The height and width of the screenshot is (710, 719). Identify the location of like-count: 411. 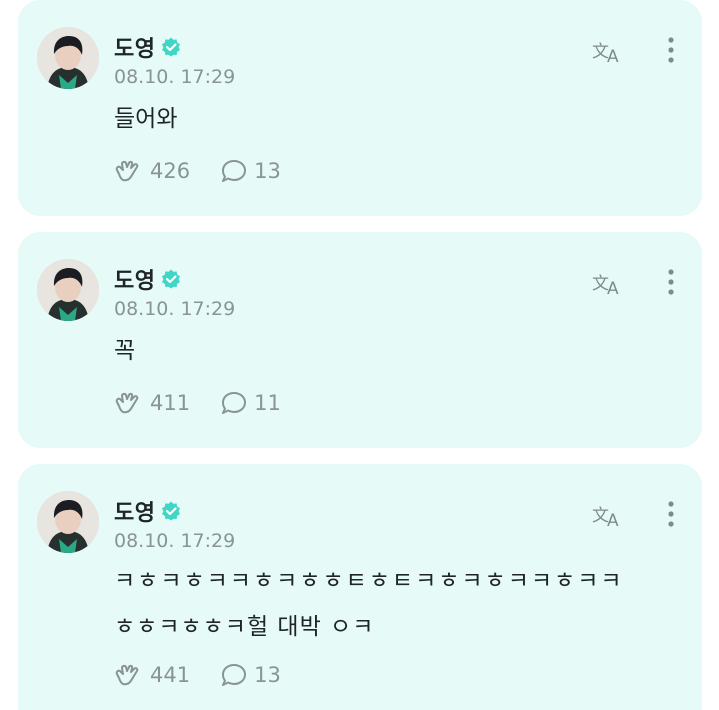
(170, 403).